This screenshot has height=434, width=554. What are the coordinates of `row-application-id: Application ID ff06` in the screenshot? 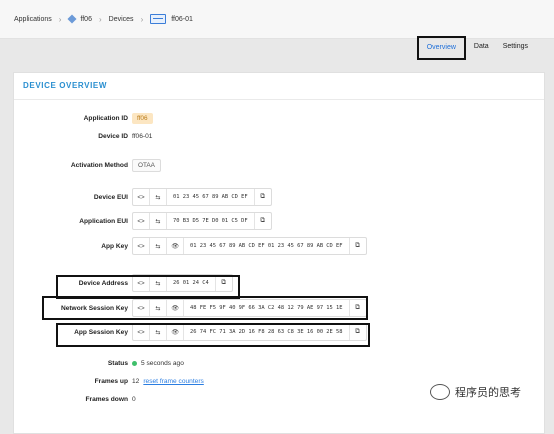 It's located at (83, 118).